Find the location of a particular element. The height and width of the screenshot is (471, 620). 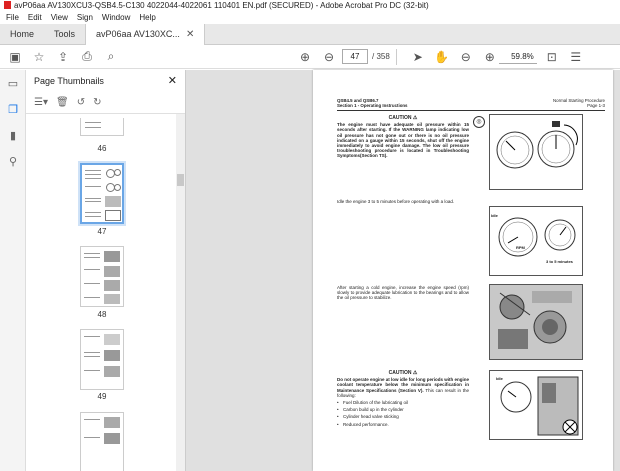

engine-illustration is located at coordinates (536, 322).